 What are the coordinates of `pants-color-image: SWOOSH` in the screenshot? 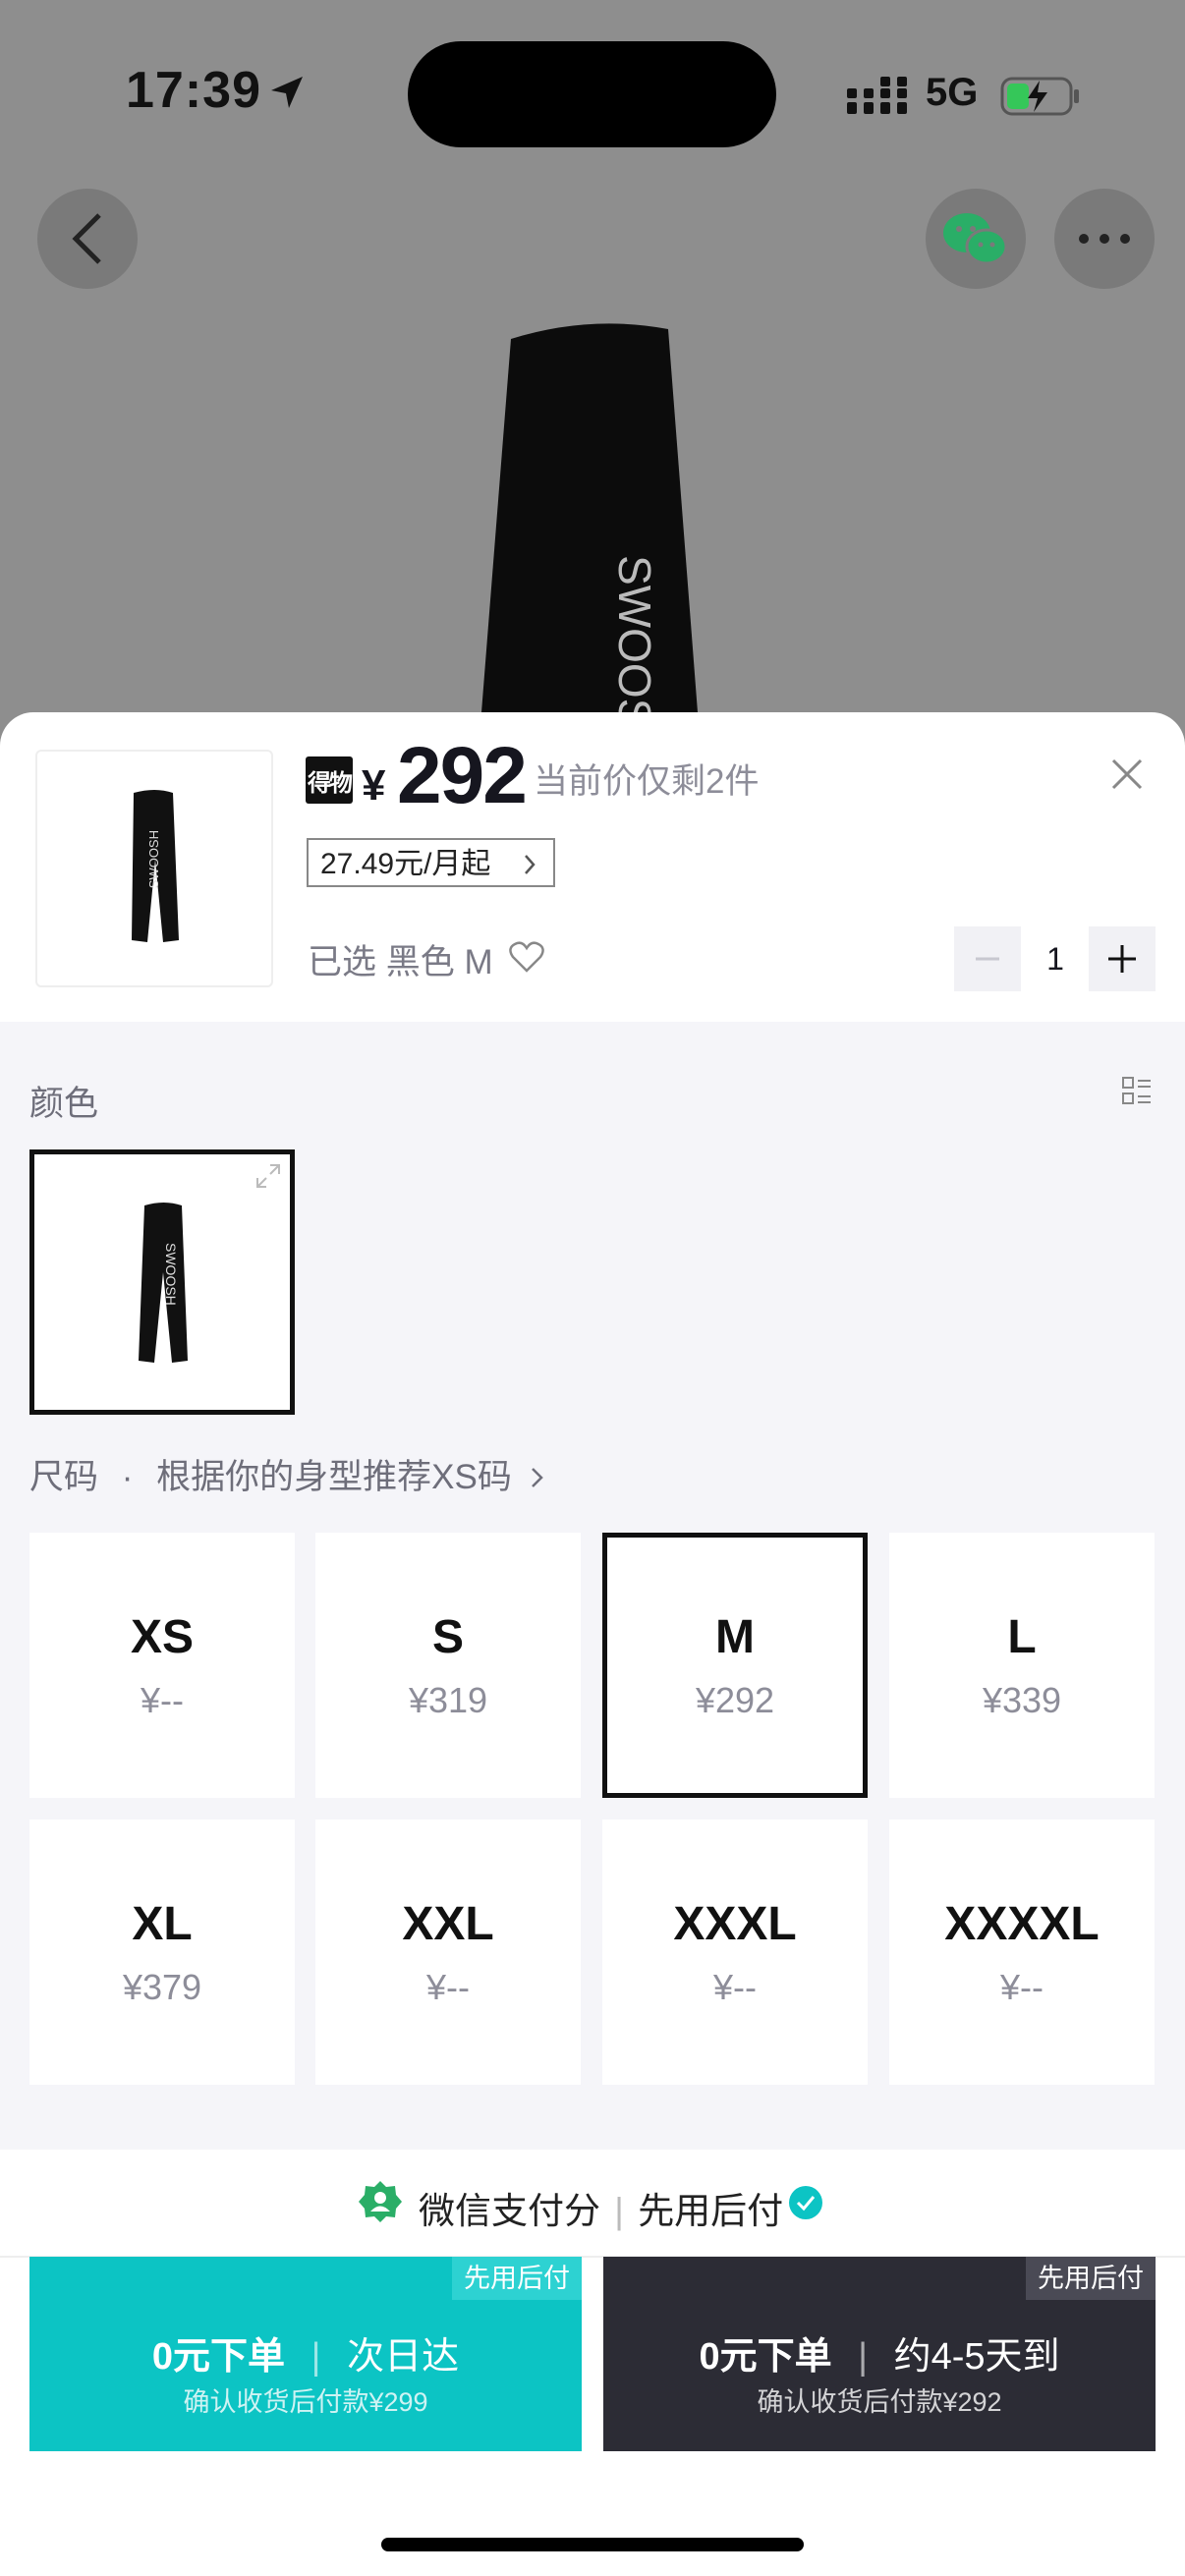 It's located at (164, 1283).